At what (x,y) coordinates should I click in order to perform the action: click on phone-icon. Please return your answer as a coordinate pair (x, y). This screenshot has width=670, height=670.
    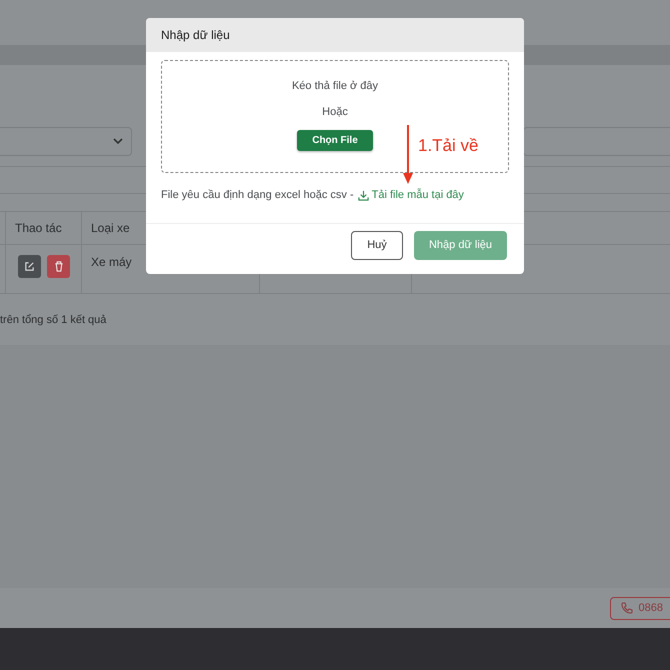
    Looking at the image, I should click on (626, 608).